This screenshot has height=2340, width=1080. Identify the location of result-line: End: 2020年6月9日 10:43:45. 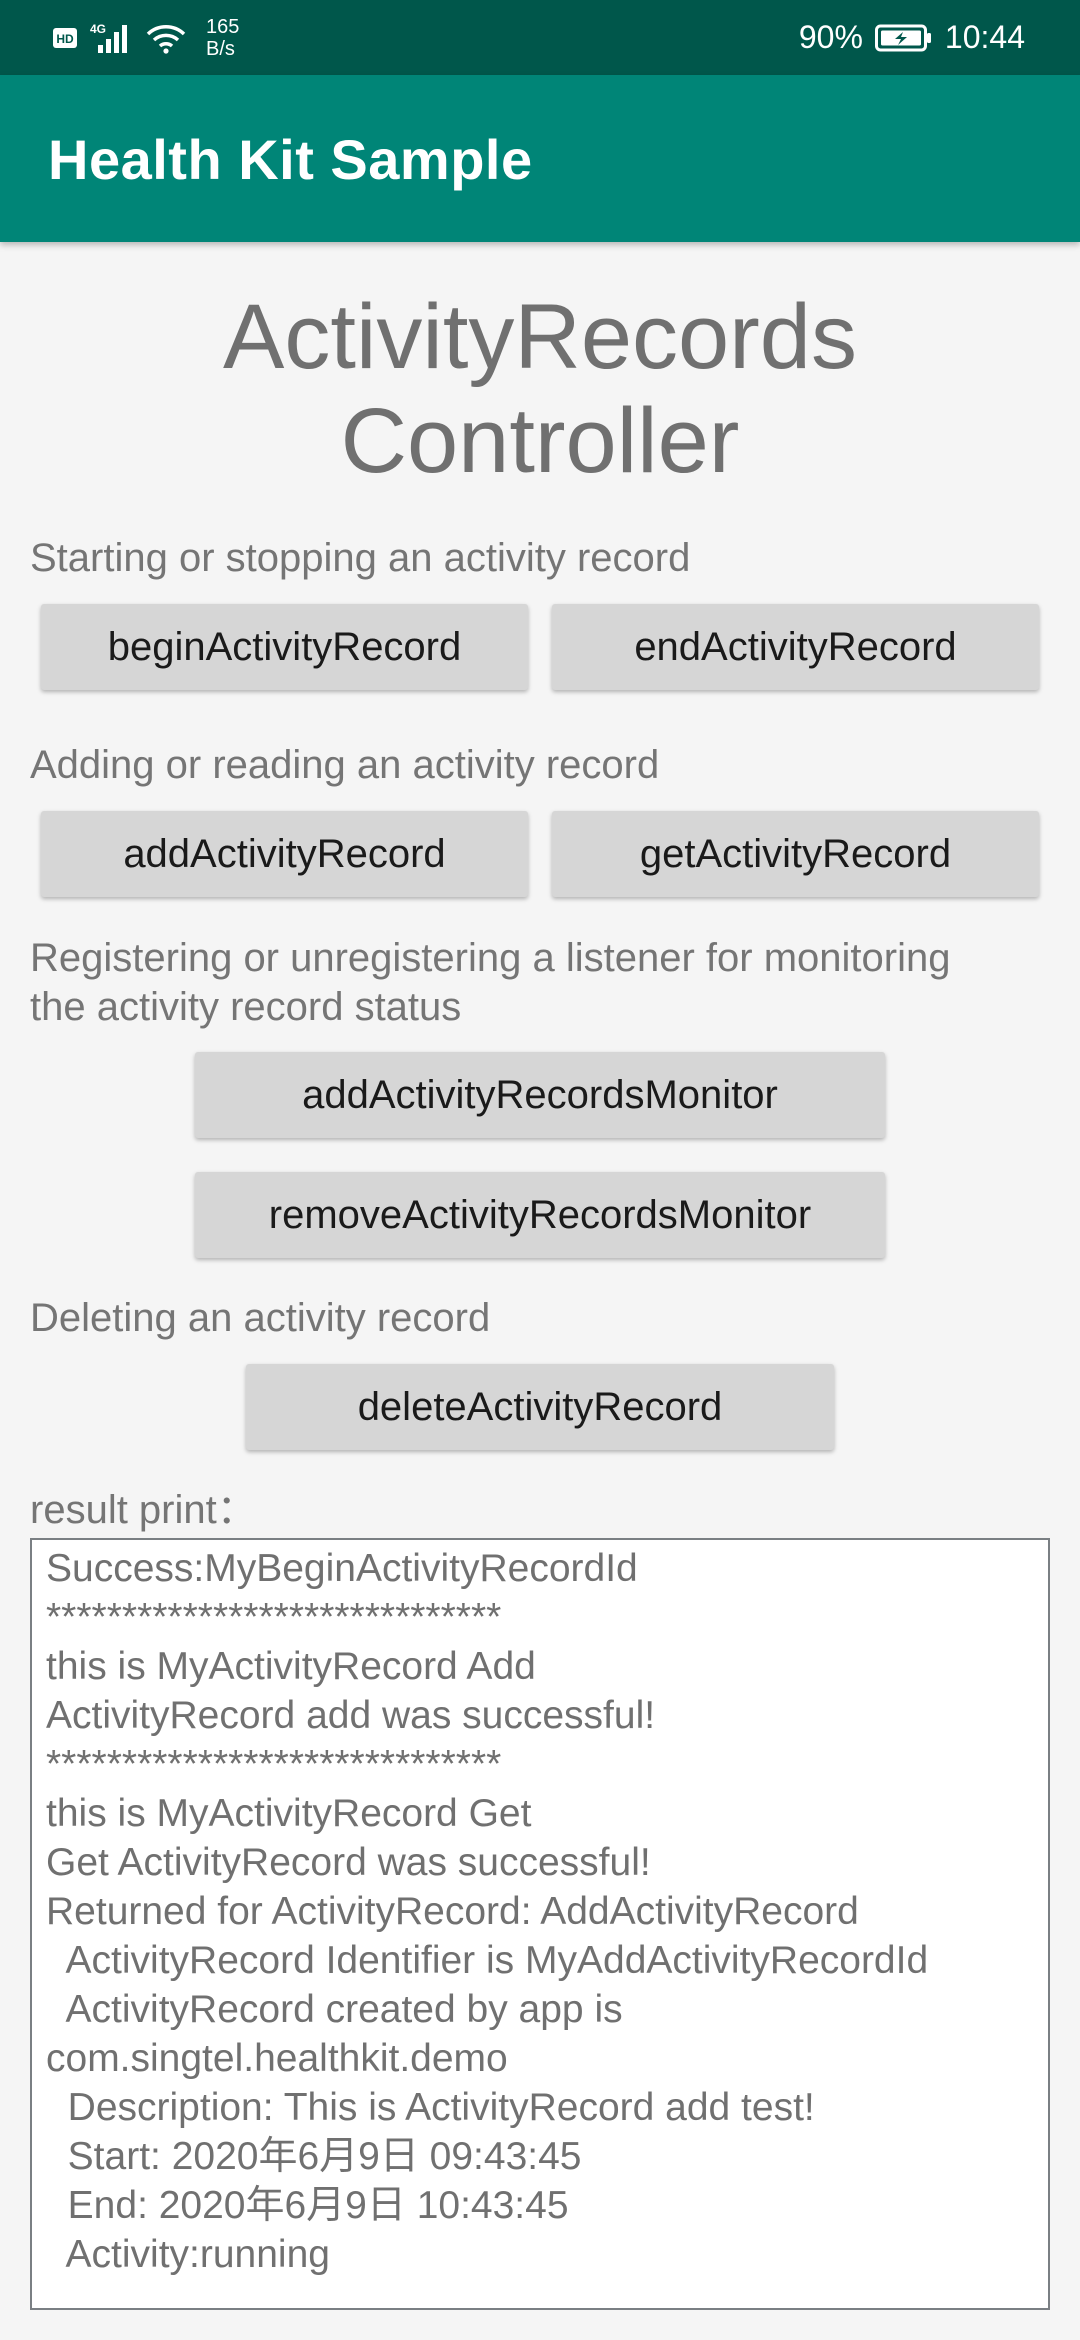
(307, 2205).